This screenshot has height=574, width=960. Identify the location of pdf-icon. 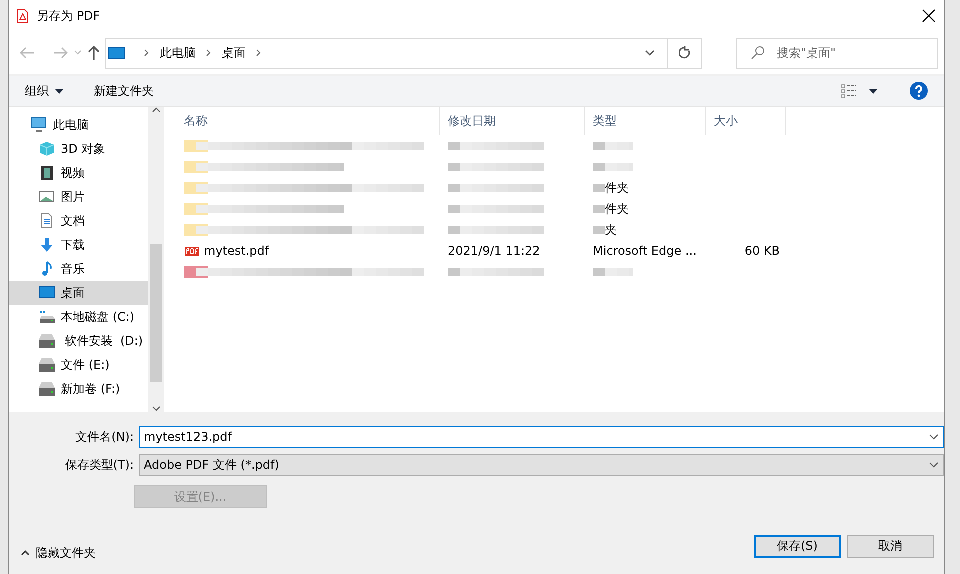
(23, 16).